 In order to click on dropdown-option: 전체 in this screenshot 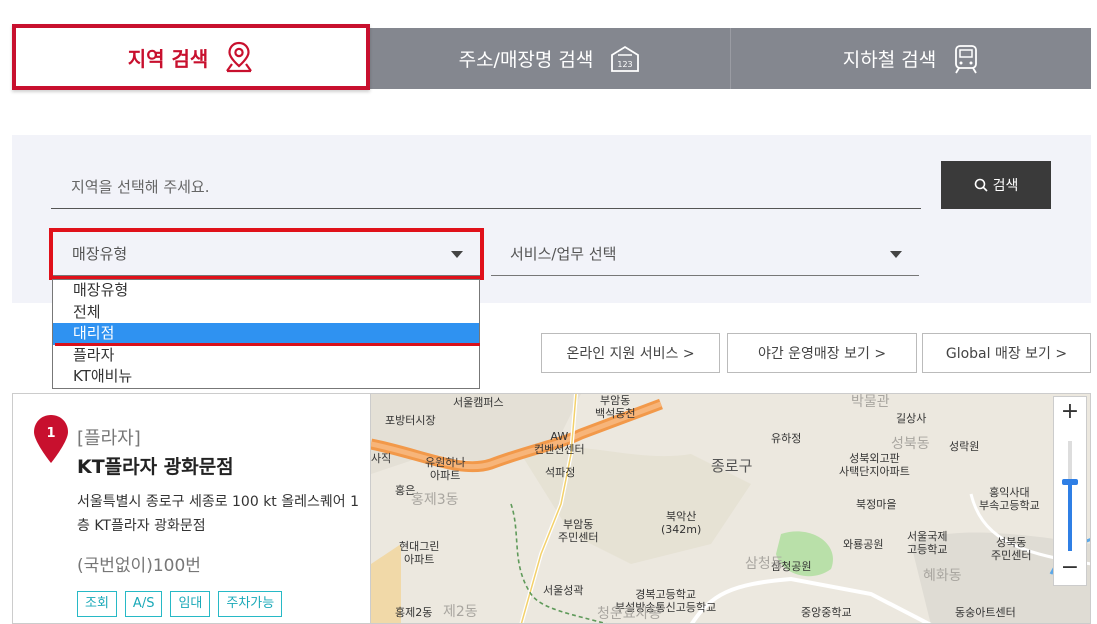, I will do `click(266, 313)`.